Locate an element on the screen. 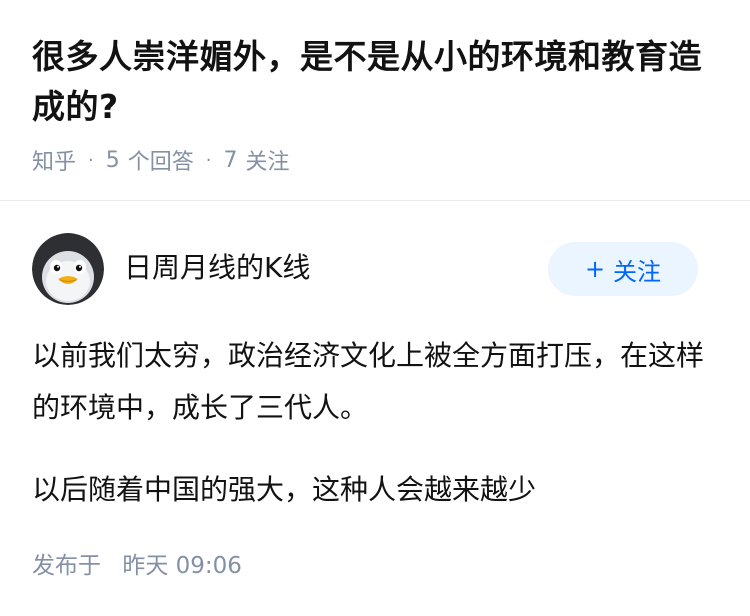  published-label: 发布于 is located at coordinates (66, 566).